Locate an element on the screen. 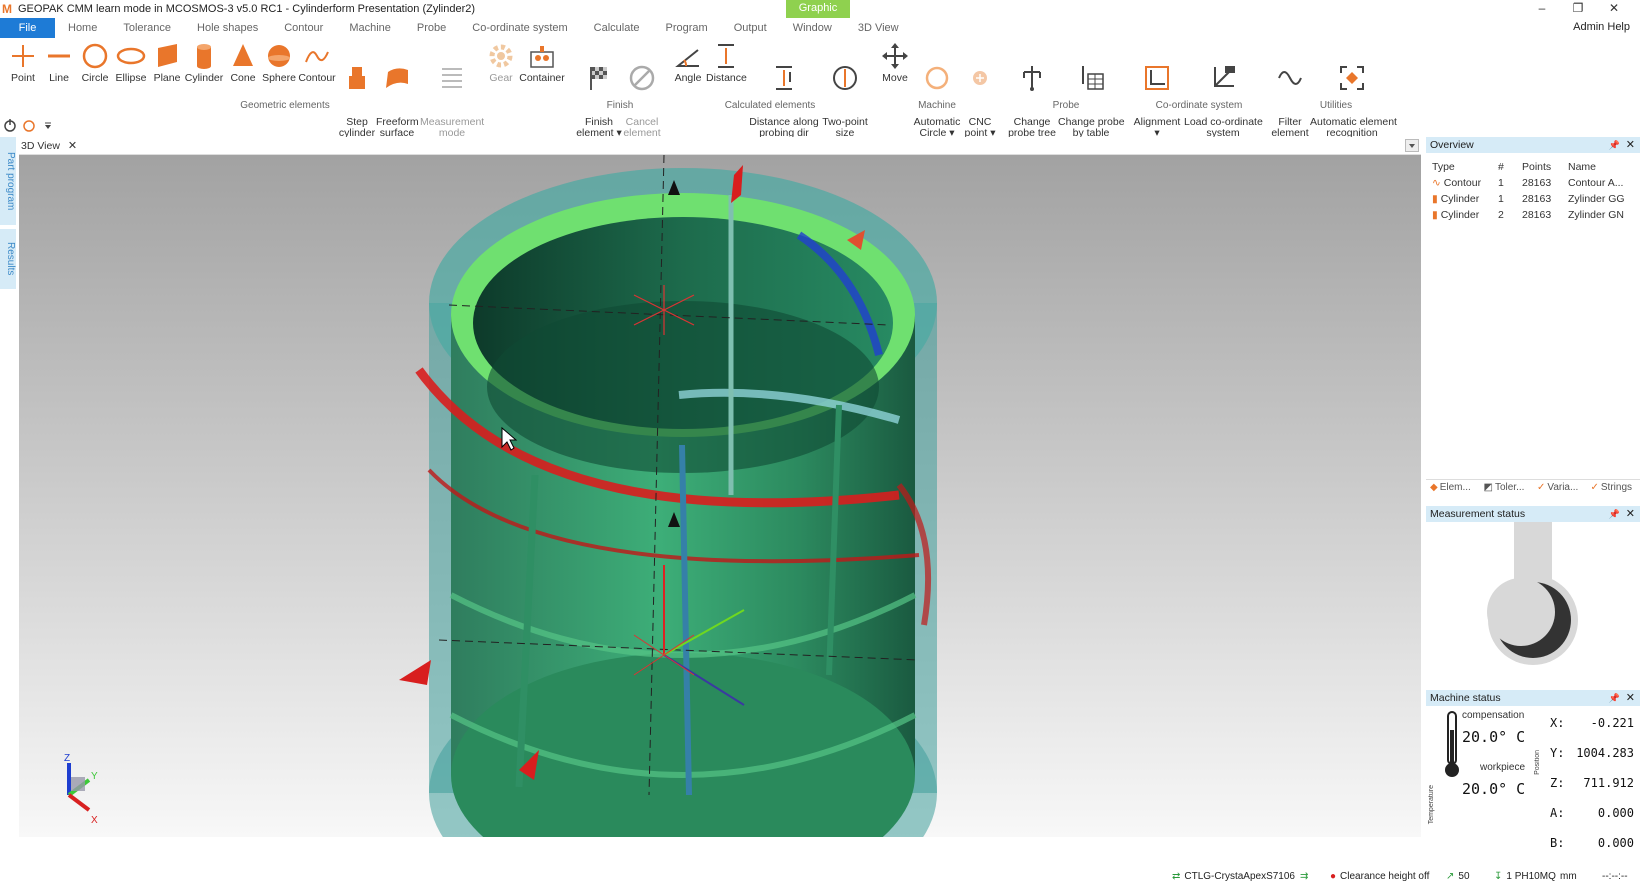  measurement-status-close-icon: ✕ is located at coordinates (1630, 514).